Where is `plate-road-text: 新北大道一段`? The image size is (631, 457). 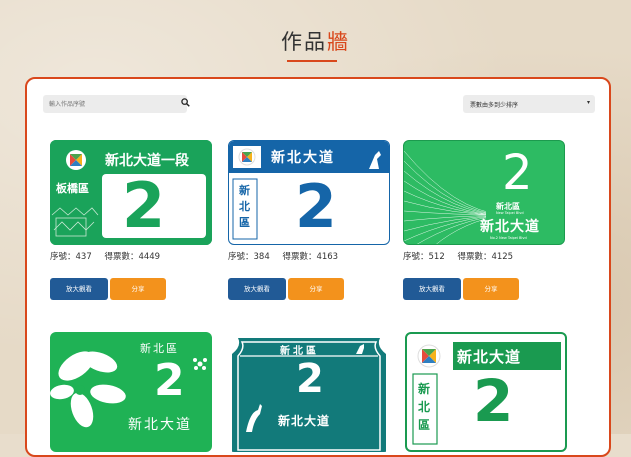
plate-road-text: 新北大道一段 is located at coordinates (147, 161).